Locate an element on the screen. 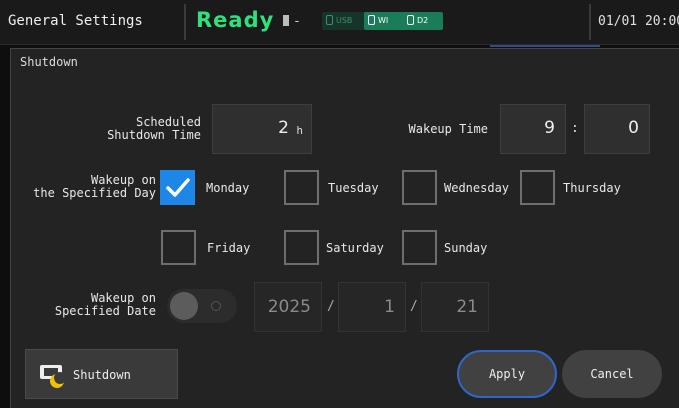  wireless-label: WI is located at coordinates (383, 20).